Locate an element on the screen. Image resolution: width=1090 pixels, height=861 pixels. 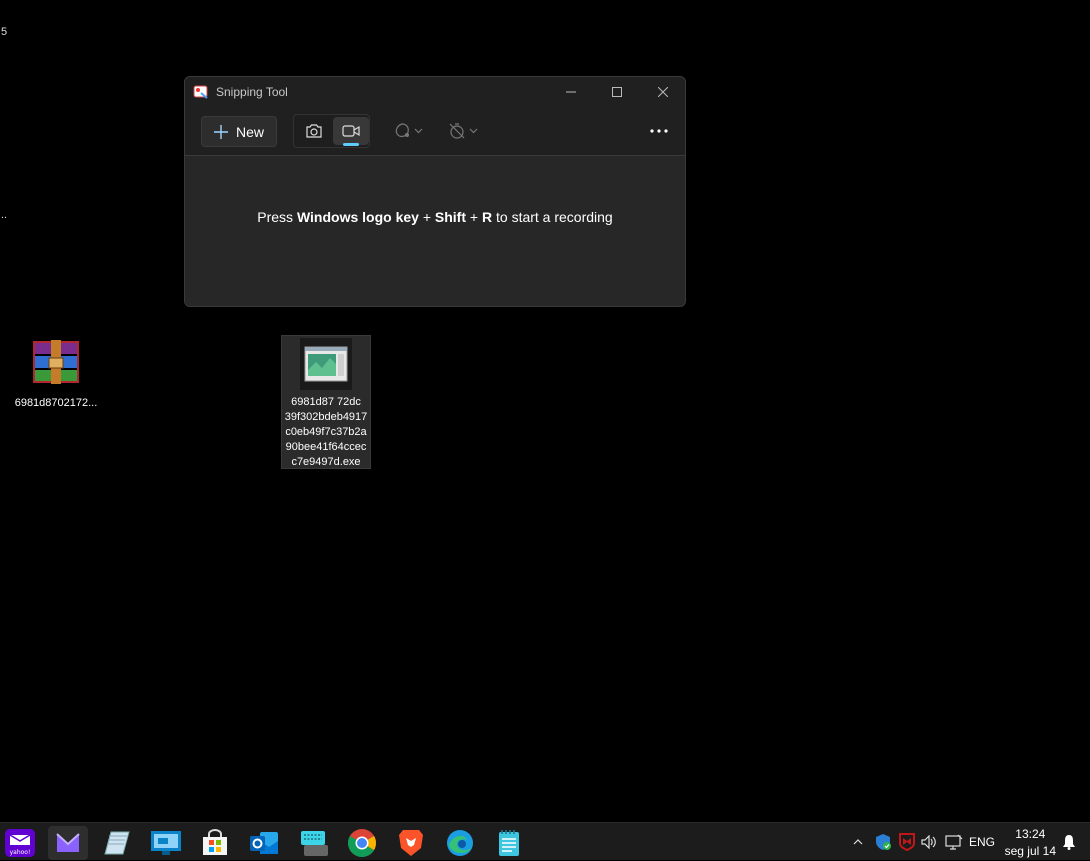
clock-date: seg jul 14 is located at coordinates (1030, 851).